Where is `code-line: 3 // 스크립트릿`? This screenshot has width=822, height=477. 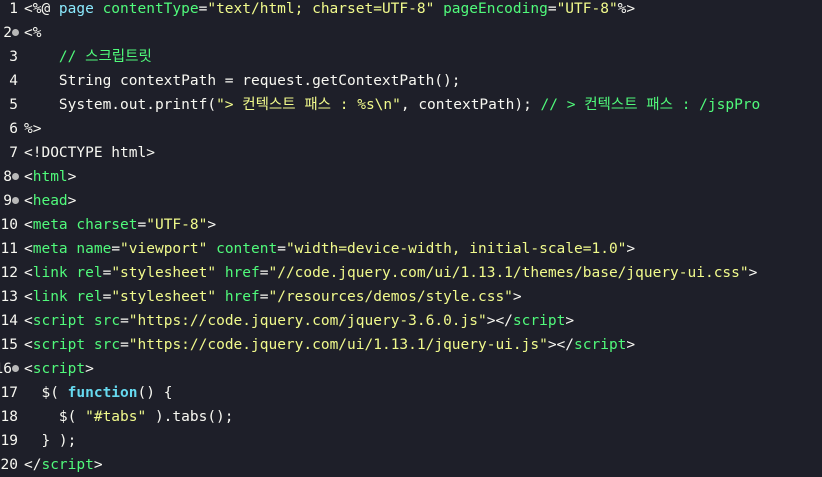
code-line: 3 // 스크립트릿 is located at coordinates (411, 57).